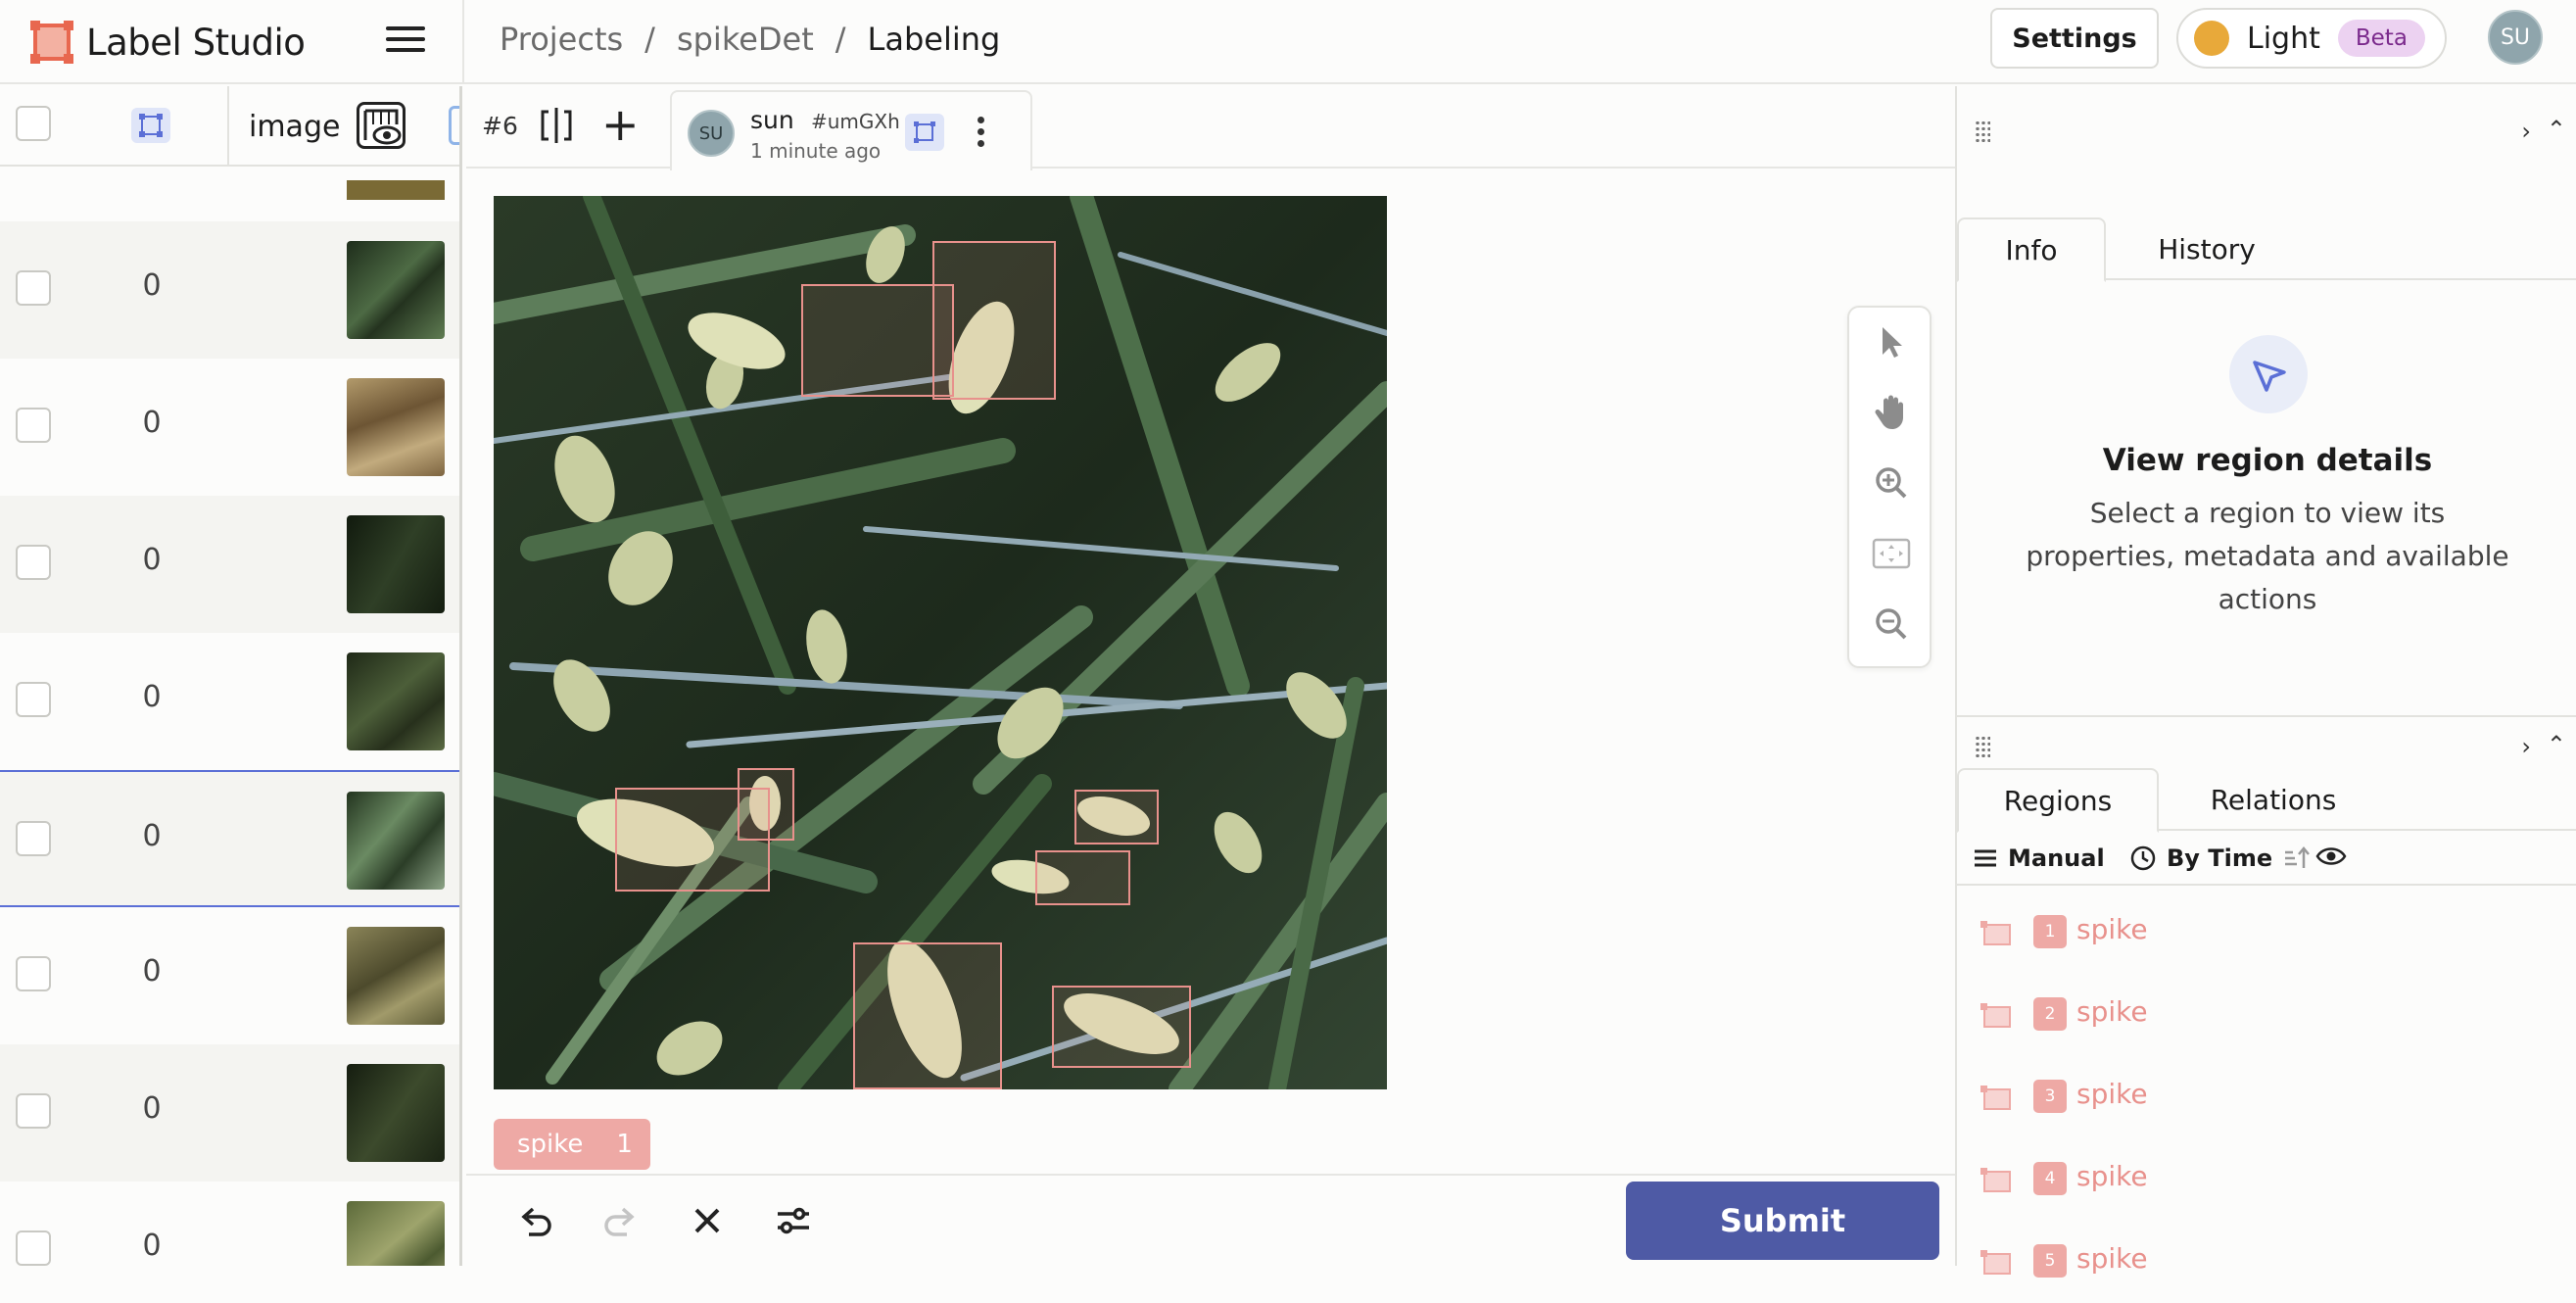 Image resolution: width=2576 pixels, height=1303 pixels. Describe the element at coordinates (772, 120) in the screenshot. I see `annotator-name: sun` at that location.